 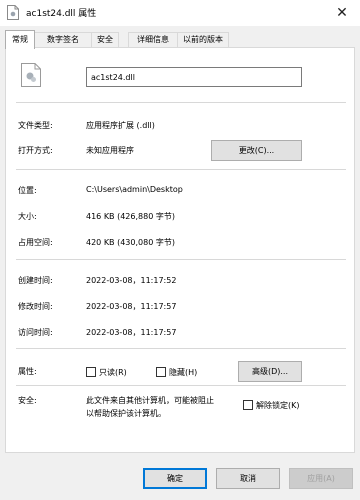 I want to click on close-button: ✕, so click(x=342, y=13).